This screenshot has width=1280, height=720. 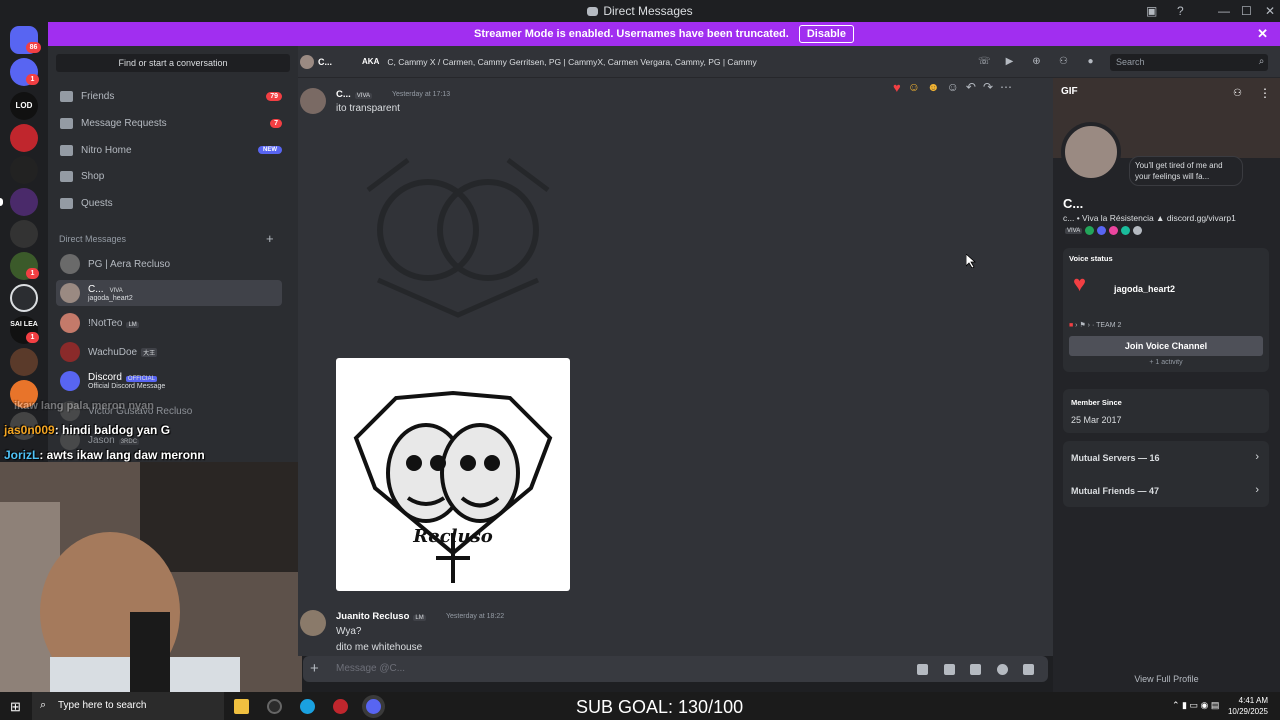 I want to click on dm-item: PG | Aera Recluso, so click(x=169, y=264).